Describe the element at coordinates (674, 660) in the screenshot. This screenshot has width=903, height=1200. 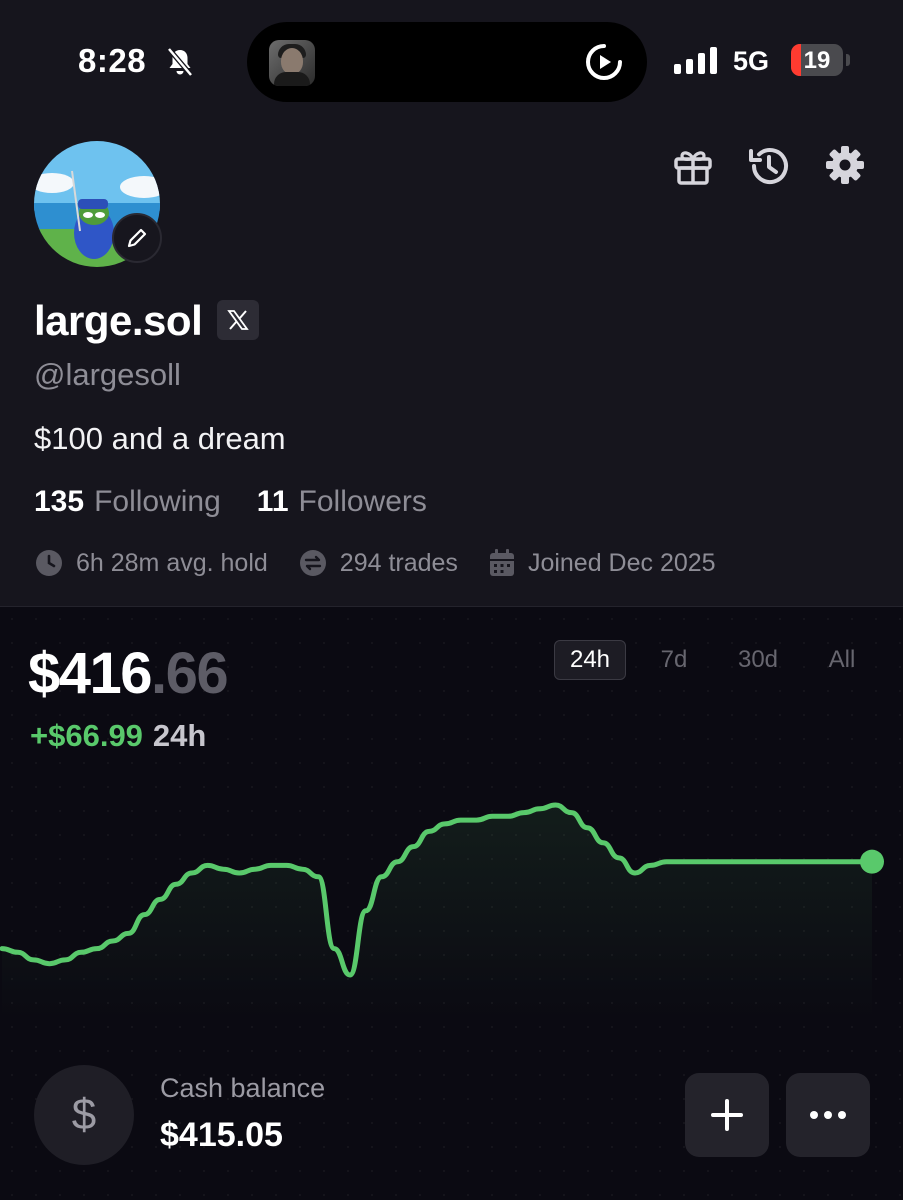
I see `range-7d: 7d` at that location.